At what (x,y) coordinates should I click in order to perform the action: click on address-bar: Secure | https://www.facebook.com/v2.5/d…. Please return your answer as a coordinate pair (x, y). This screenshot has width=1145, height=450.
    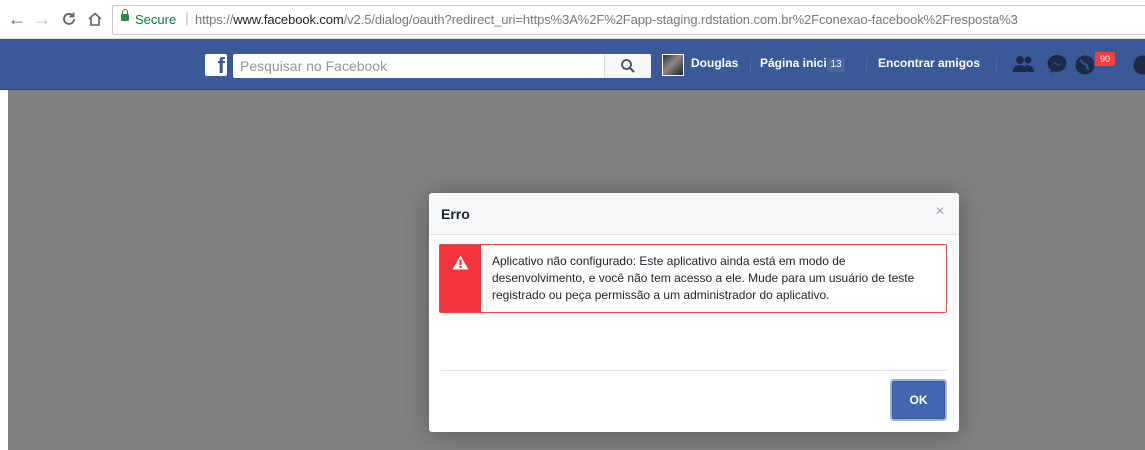
    Looking at the image, I should click on (628, 20).